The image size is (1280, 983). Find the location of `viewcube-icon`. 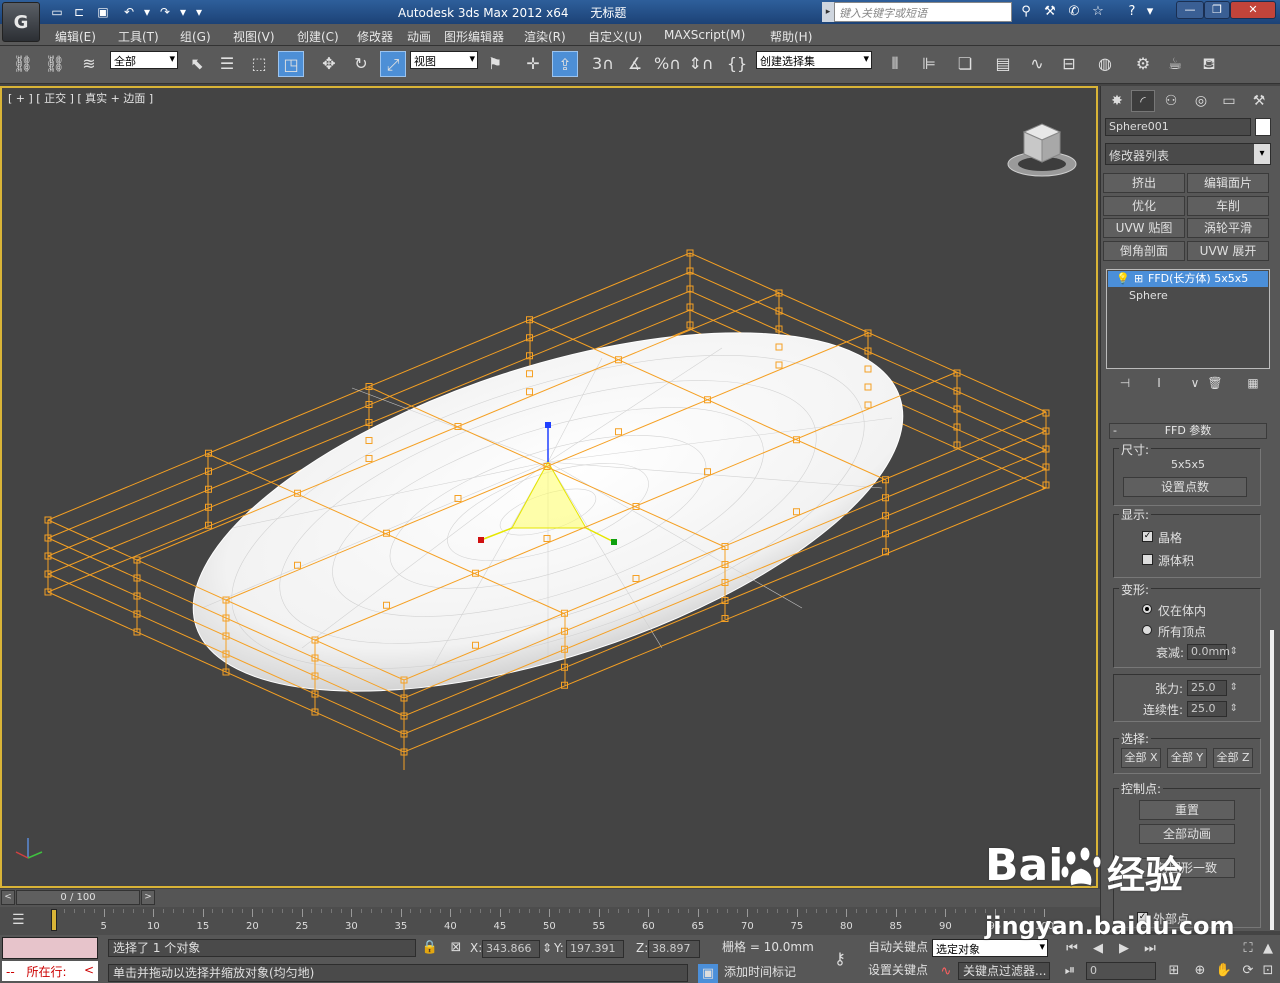

viewcube-icon is located at coordinates (1042, 149).